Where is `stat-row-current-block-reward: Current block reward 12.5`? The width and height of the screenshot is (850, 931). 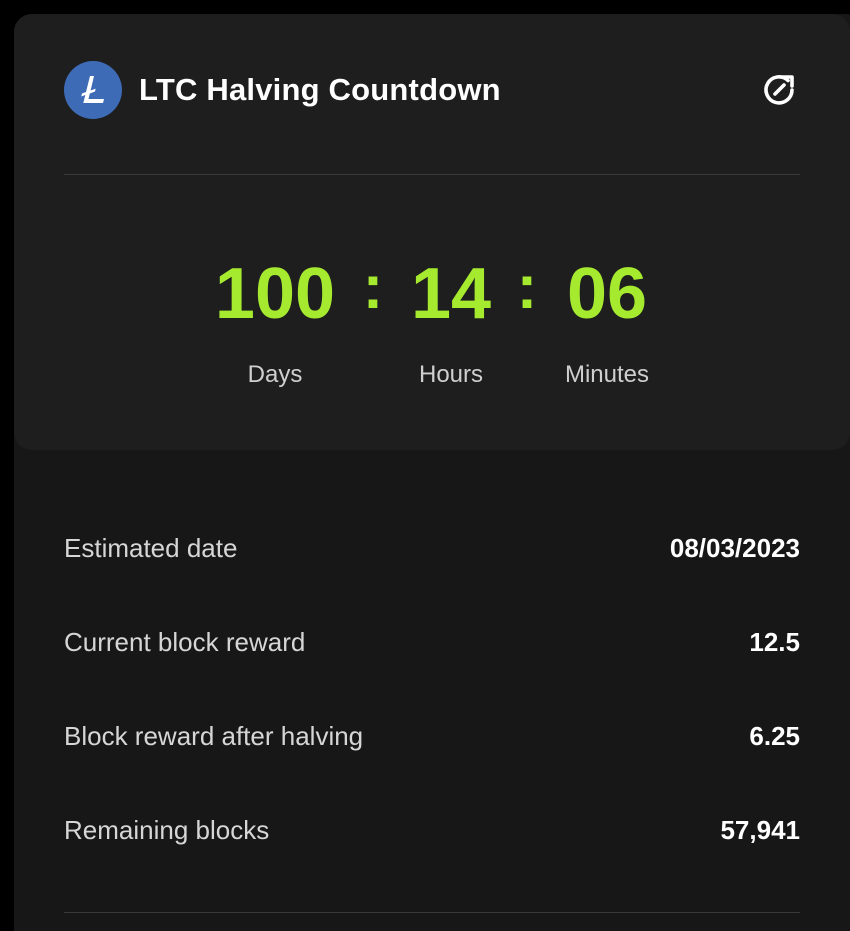
stat-row-current-block-reward: Current block reward 12.5 is located at coordinates (432, 661).